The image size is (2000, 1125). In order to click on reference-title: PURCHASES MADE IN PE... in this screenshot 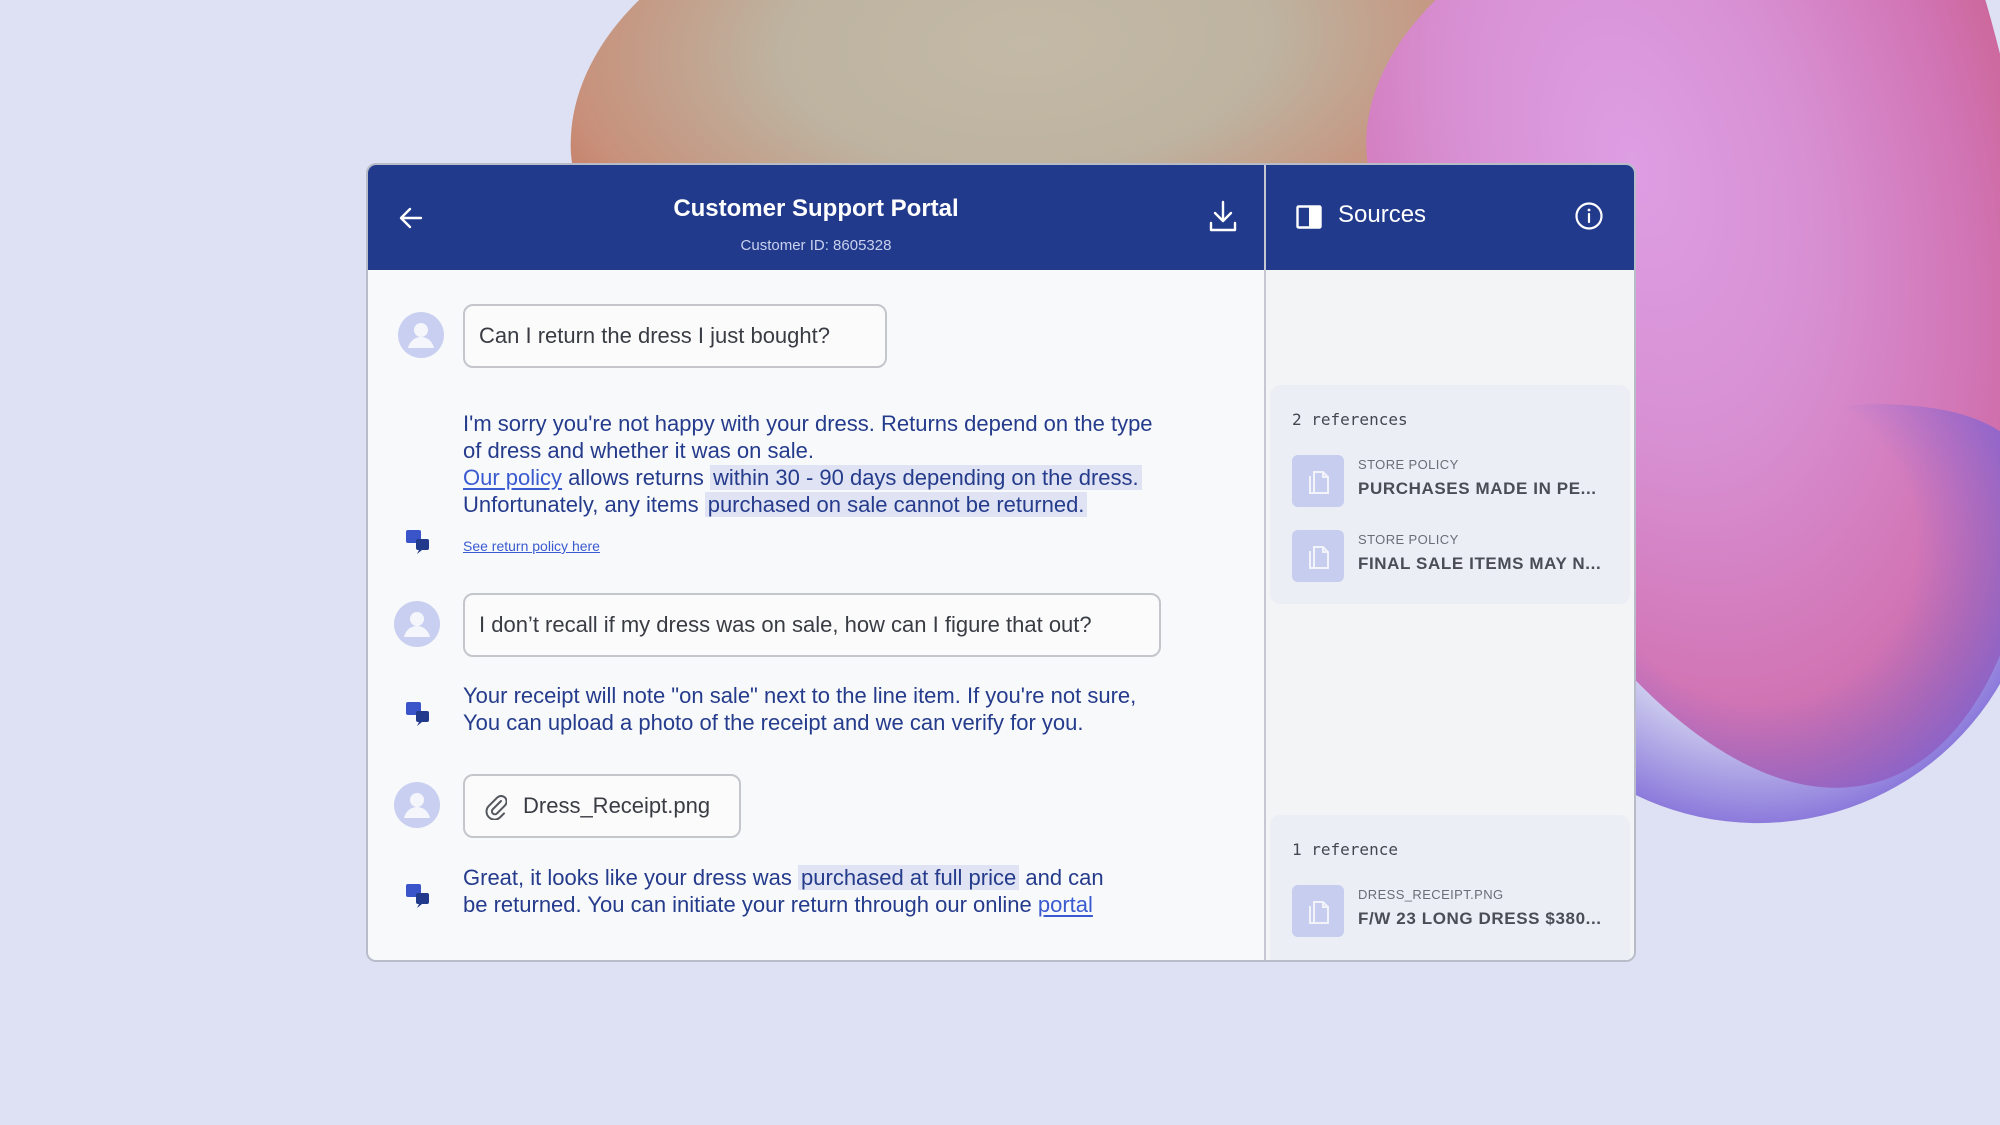, I will do `click(1477, 488)`.